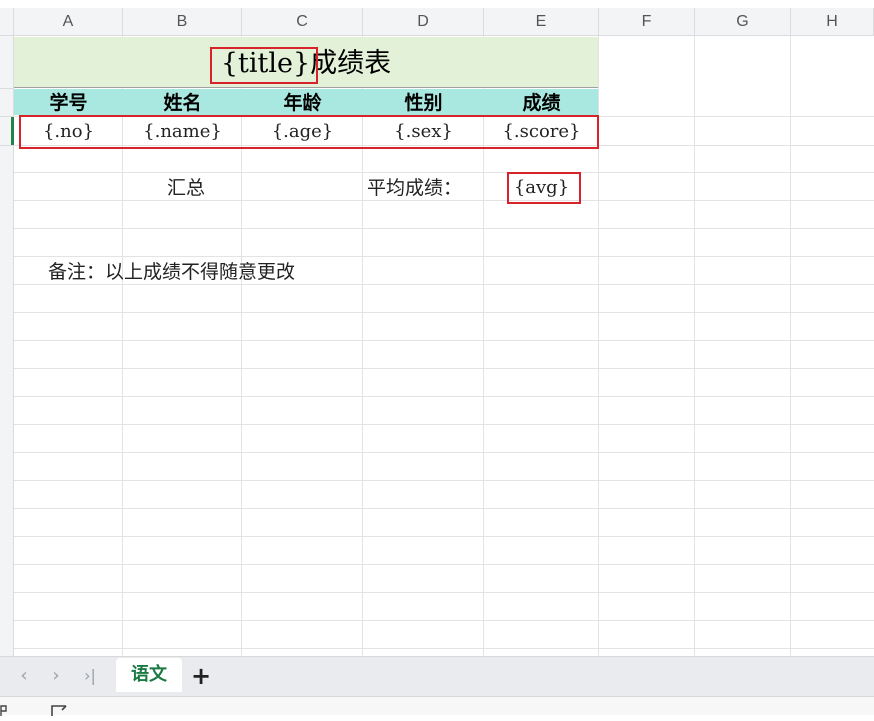 This screenshot has width=874, height=721. What do you see at coordinates (201, 676) in the screenshot?
I see `add-sheet-button: +` at bounding box center [201, 676].